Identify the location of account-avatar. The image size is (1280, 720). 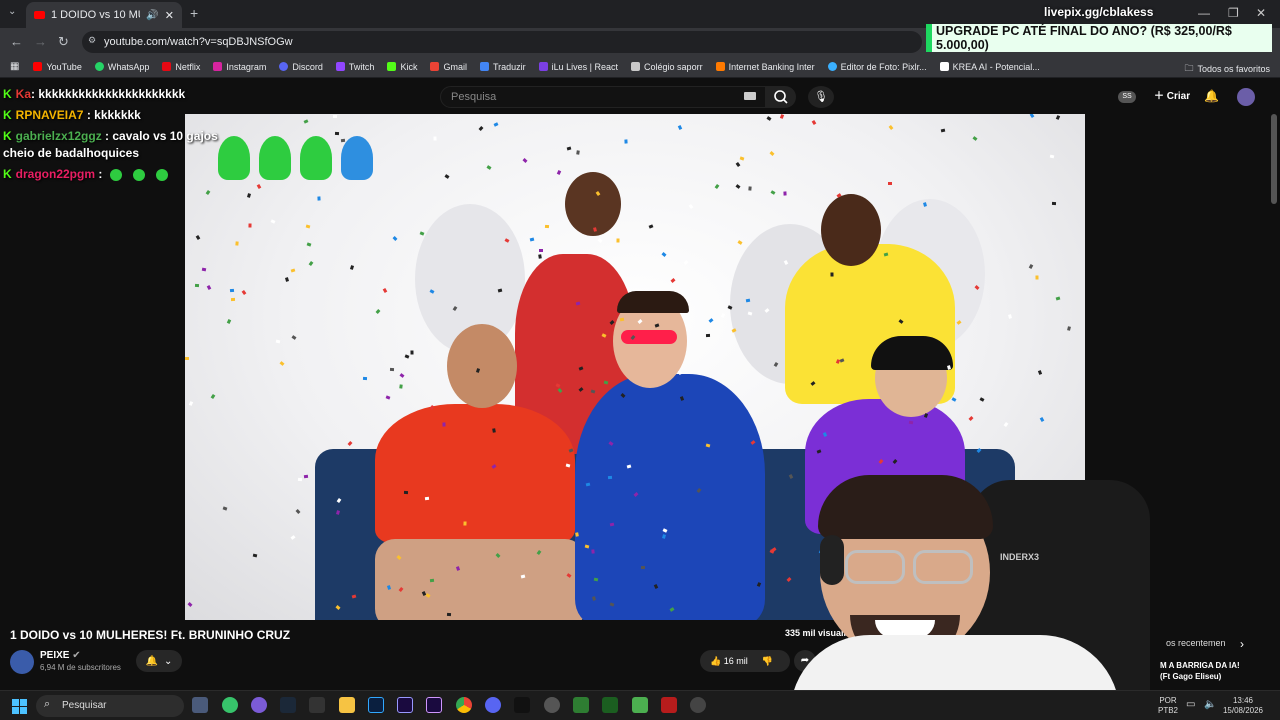
(1246, 97).